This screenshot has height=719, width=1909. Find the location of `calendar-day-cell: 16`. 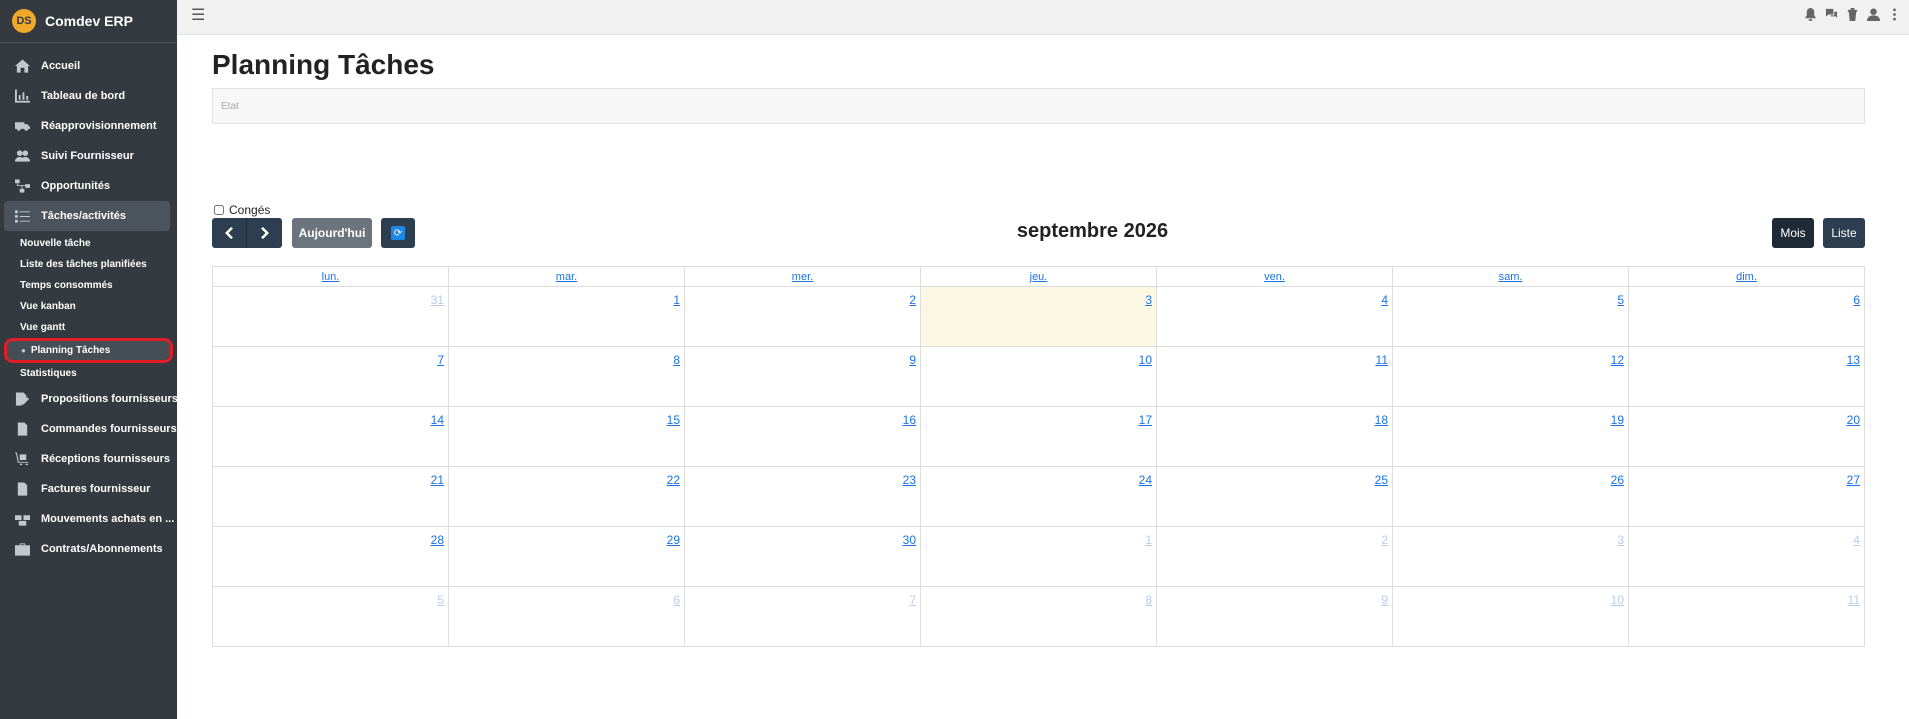

calendar-day-cell: 16 is located at coordinates (802, 436).